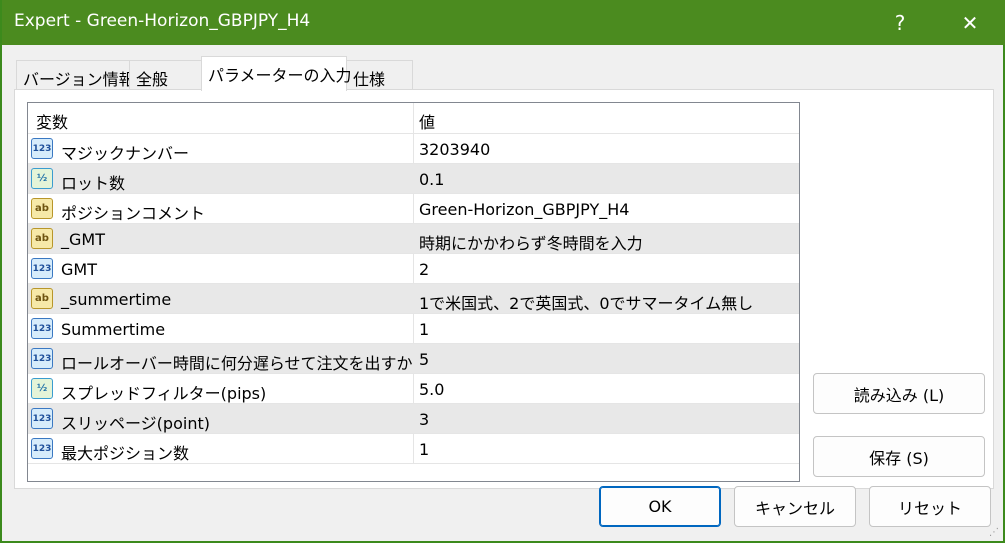 The image size is (1005, 543). I want to click on resize-grip-icon: ⋰, so click(994, 532).